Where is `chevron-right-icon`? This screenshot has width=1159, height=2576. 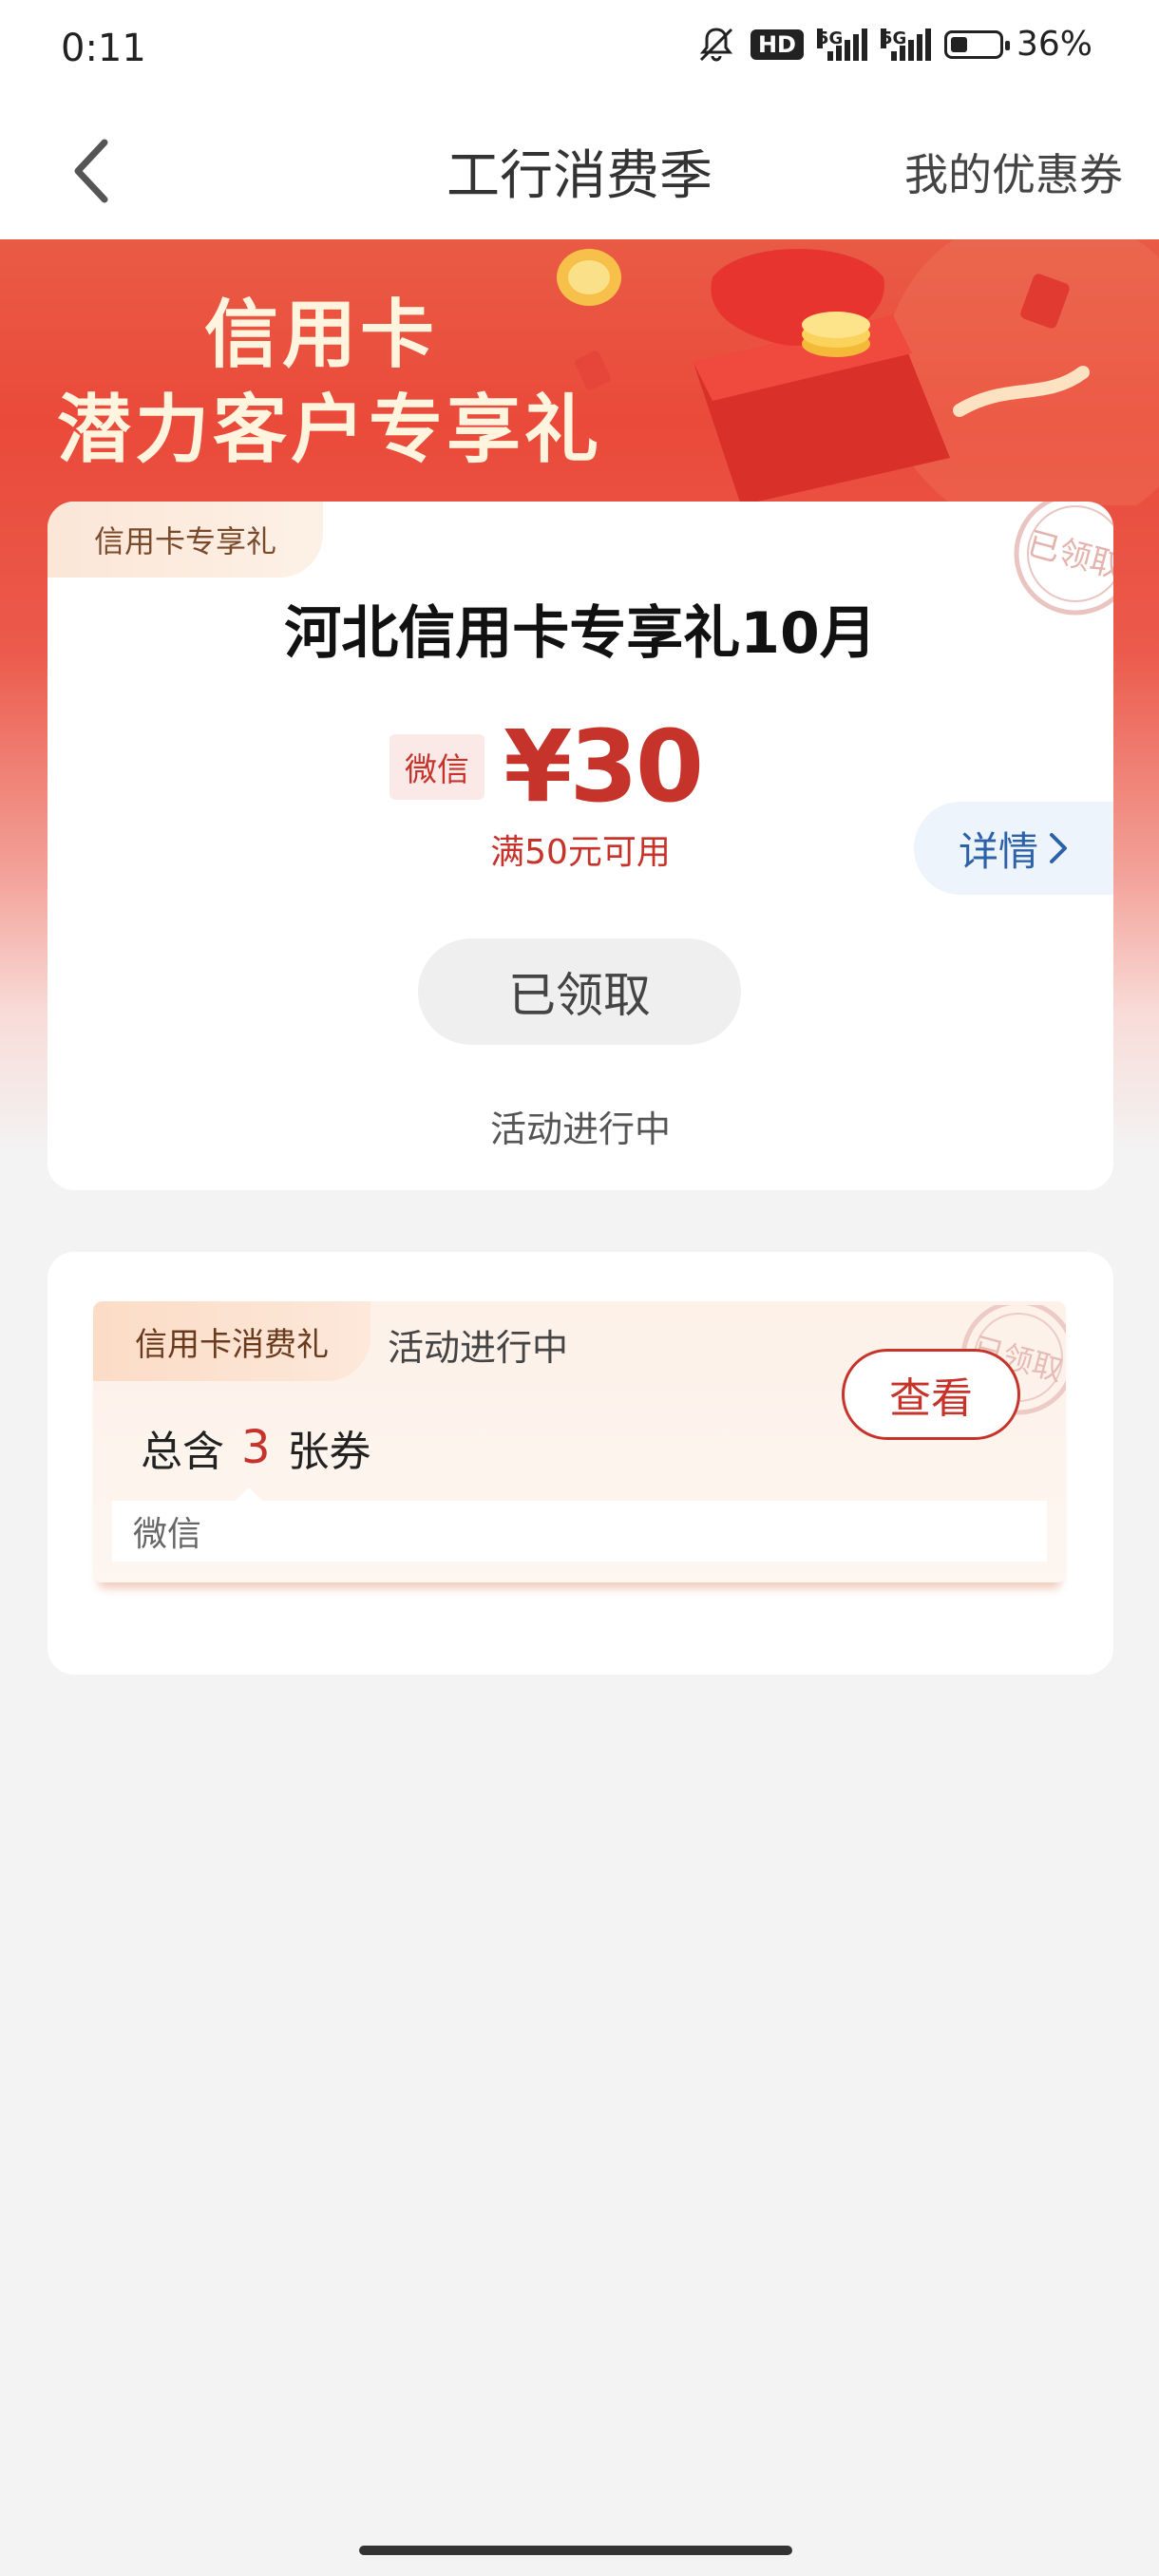 chevron-right-icon is located at coordinates (1058, 848).